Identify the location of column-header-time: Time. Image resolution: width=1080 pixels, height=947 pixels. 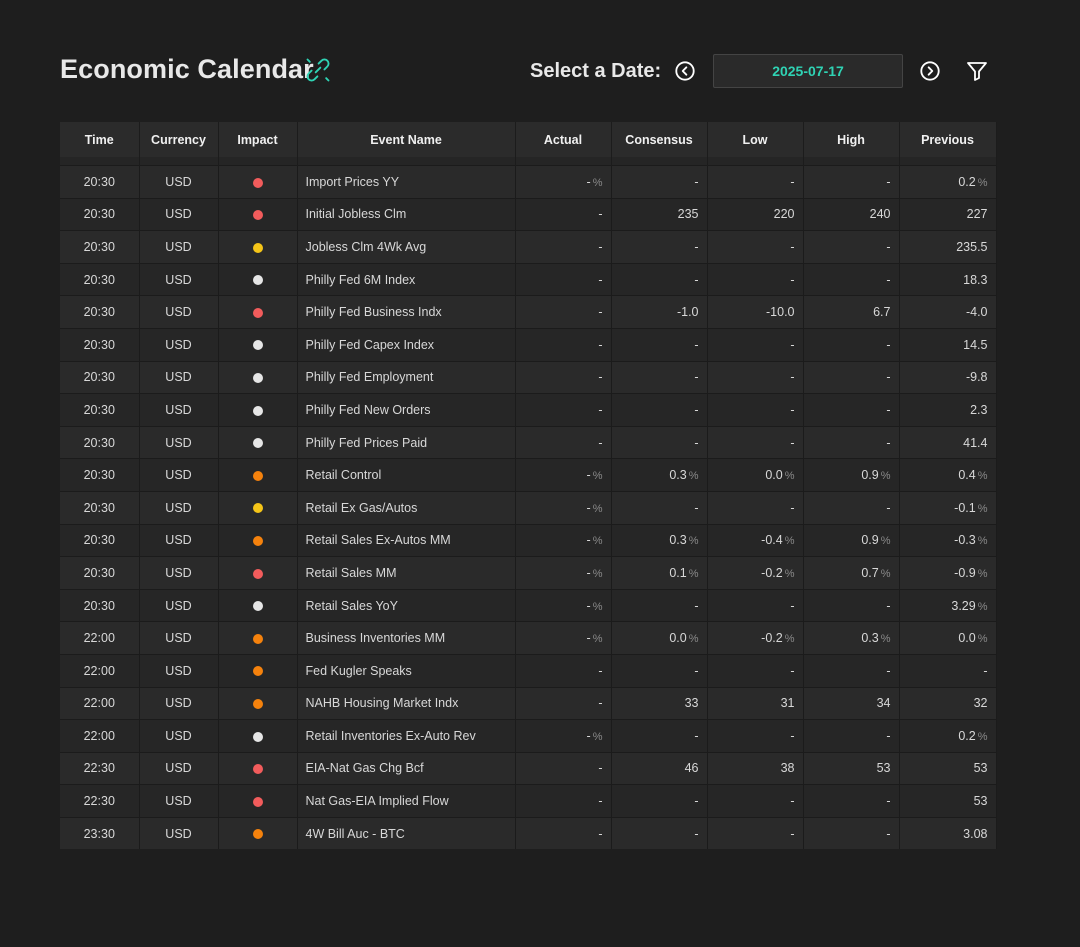
(100, 139).